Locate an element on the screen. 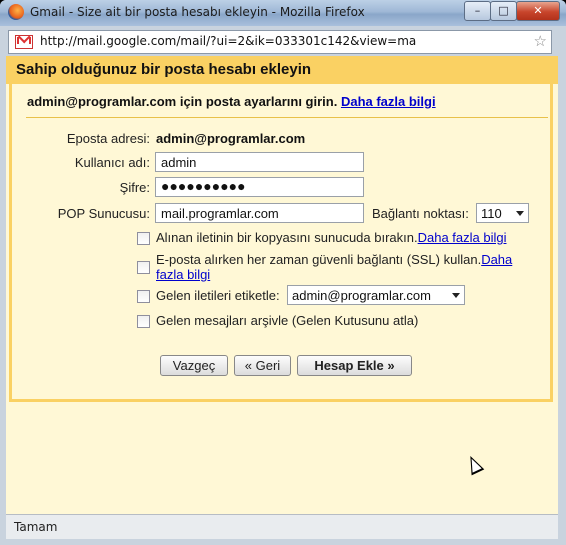 This screenshot has height=545, width=566. dialog-title: Sahip olduğunuz bir posta hesabı ekleyin is located at coordinates (164, 69).